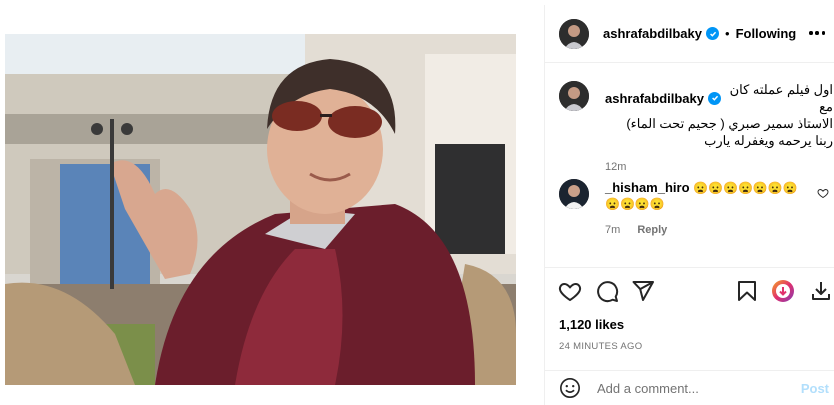  Describe the element at coordinates (781, 98) in the screenshot. I see `caption-line-1: اول فيلم عملته كان مع` at that location.